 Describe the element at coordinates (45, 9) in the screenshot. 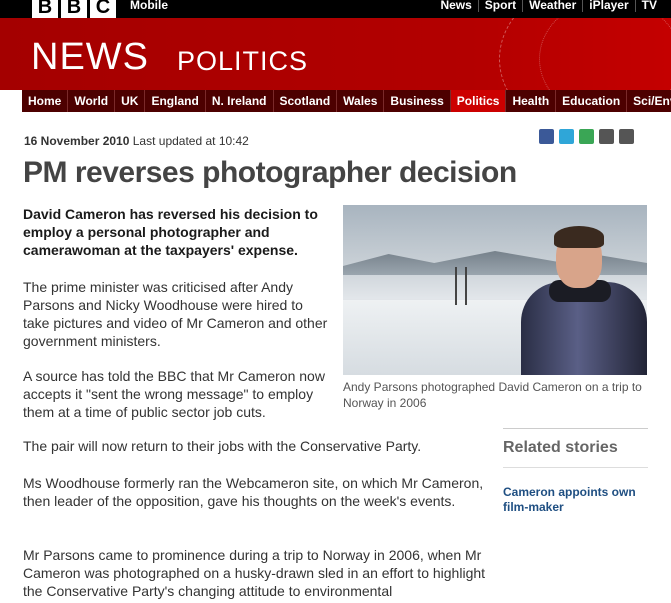

I see `logo-letter-b1: B` at that location.